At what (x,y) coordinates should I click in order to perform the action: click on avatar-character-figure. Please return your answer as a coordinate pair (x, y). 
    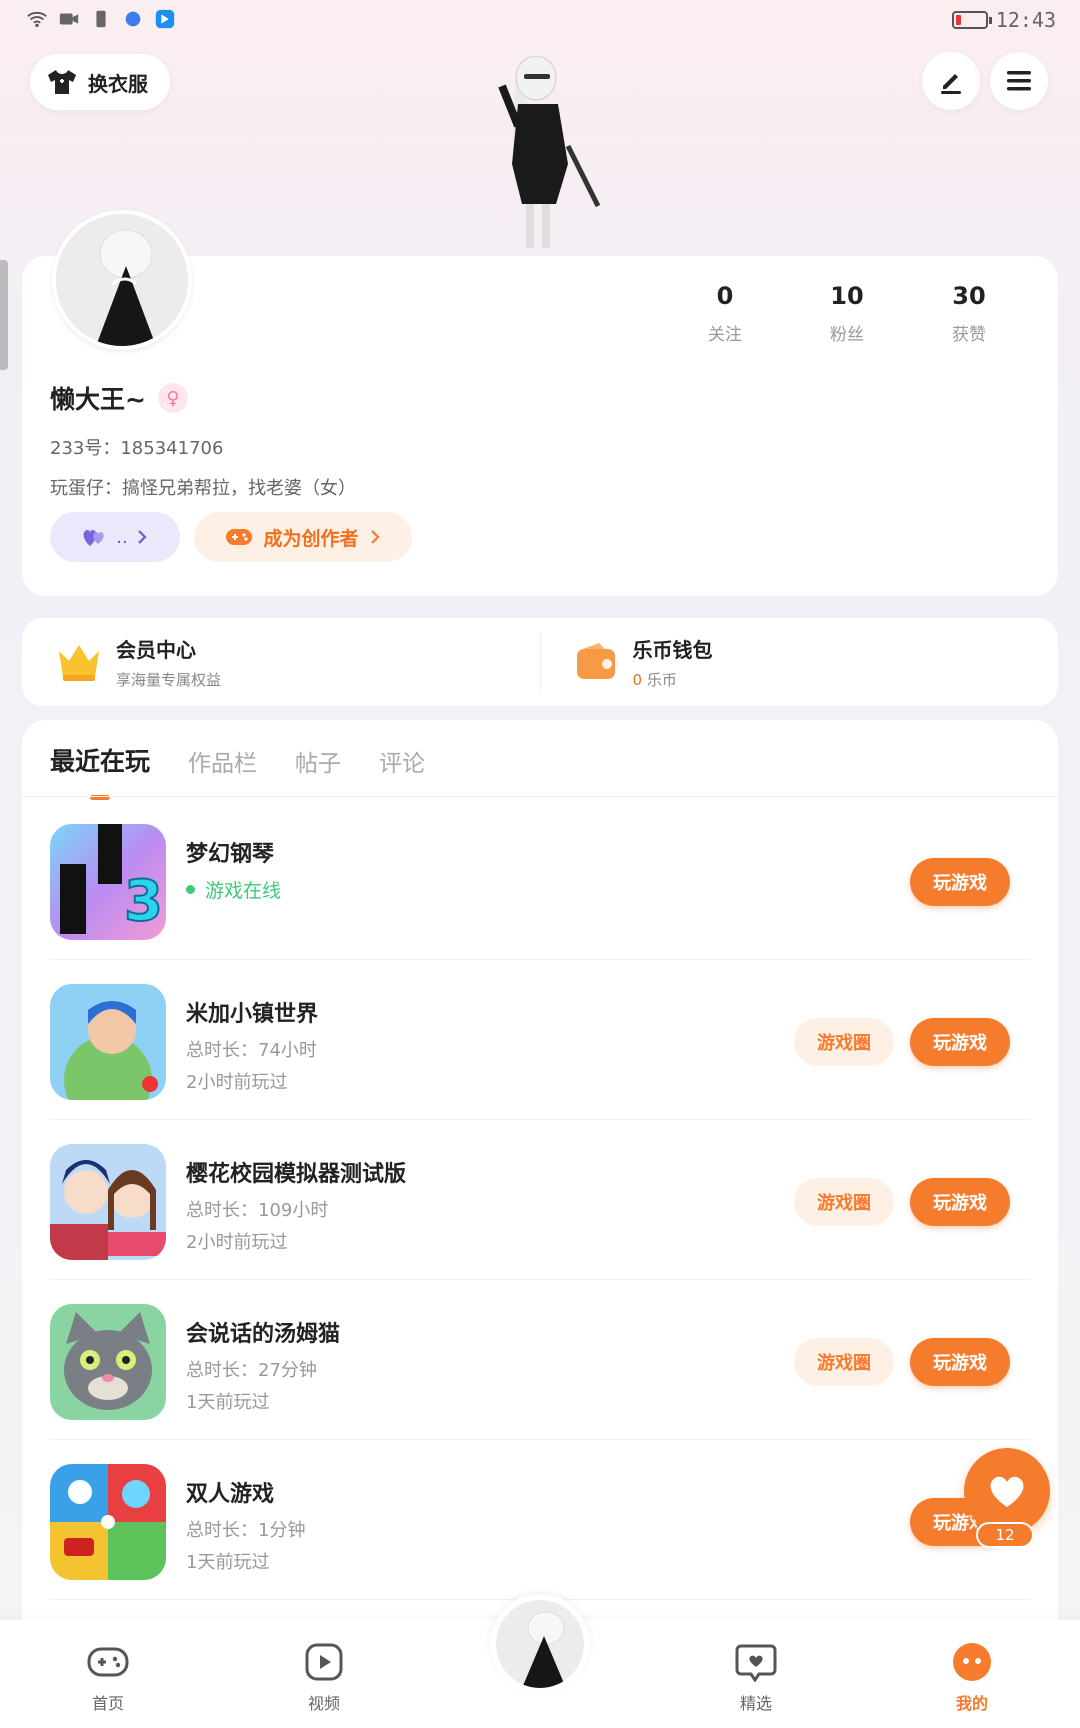
    Looking at the image, I should click on (545, 155).